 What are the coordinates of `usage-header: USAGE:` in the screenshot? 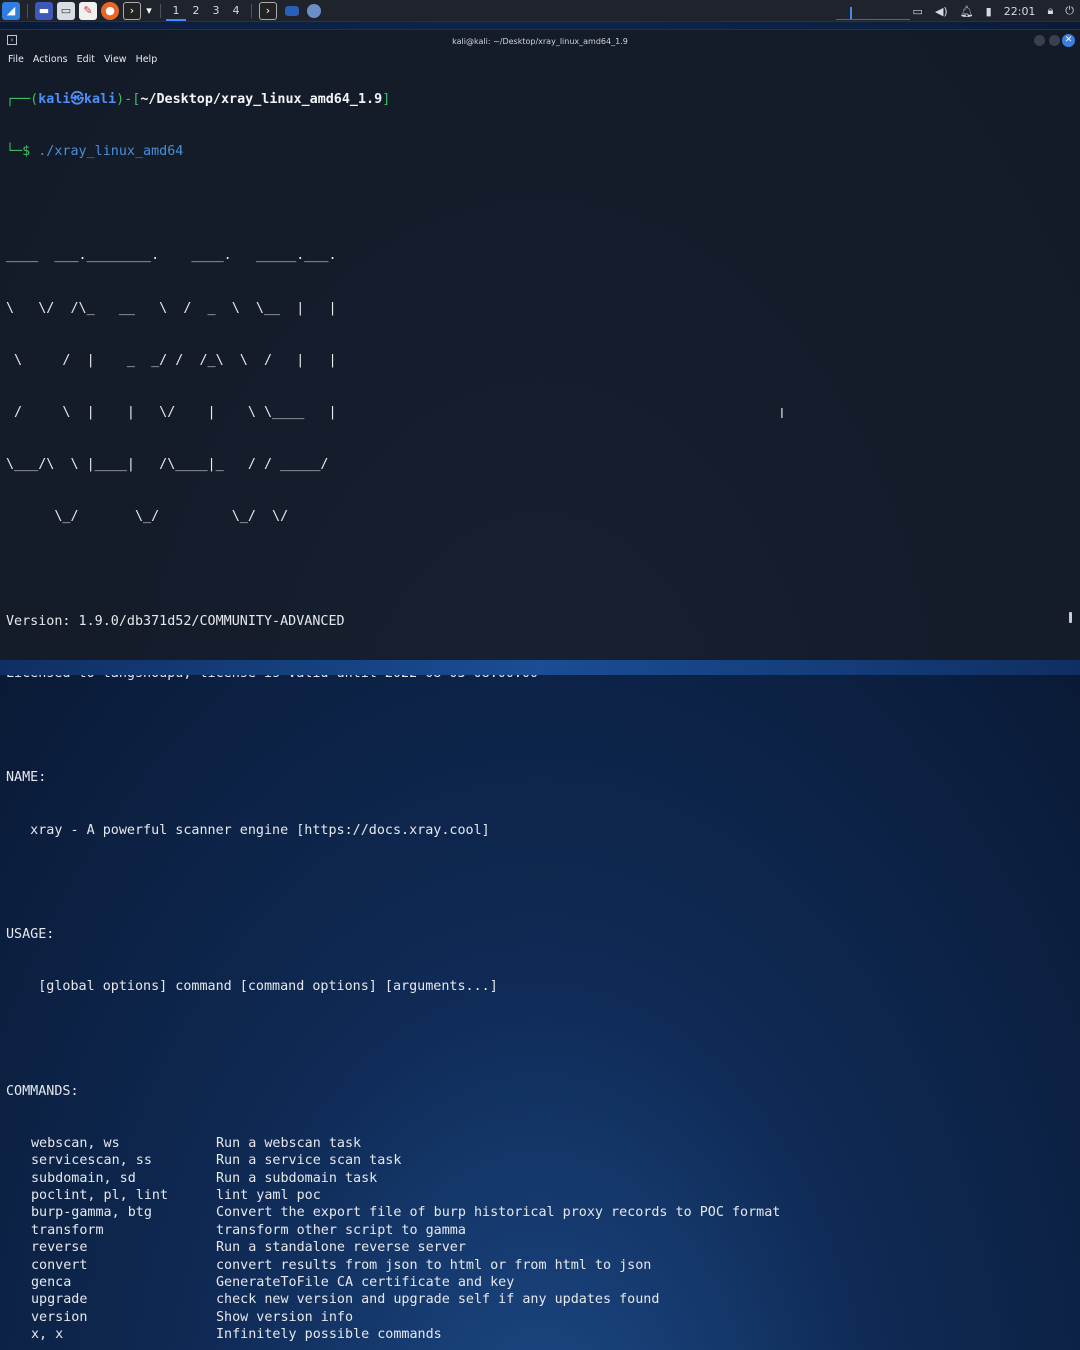 It's located at (30, 935).